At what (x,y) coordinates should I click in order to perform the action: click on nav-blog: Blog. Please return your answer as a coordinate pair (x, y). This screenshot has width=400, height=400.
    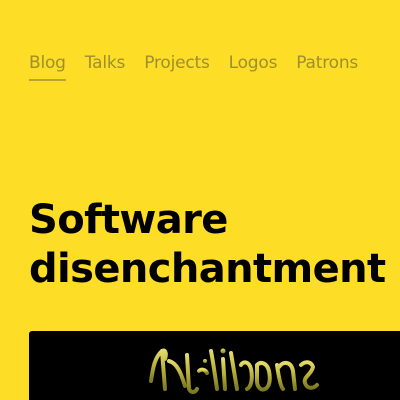
    Looking at the image, I should click on (47, 66).